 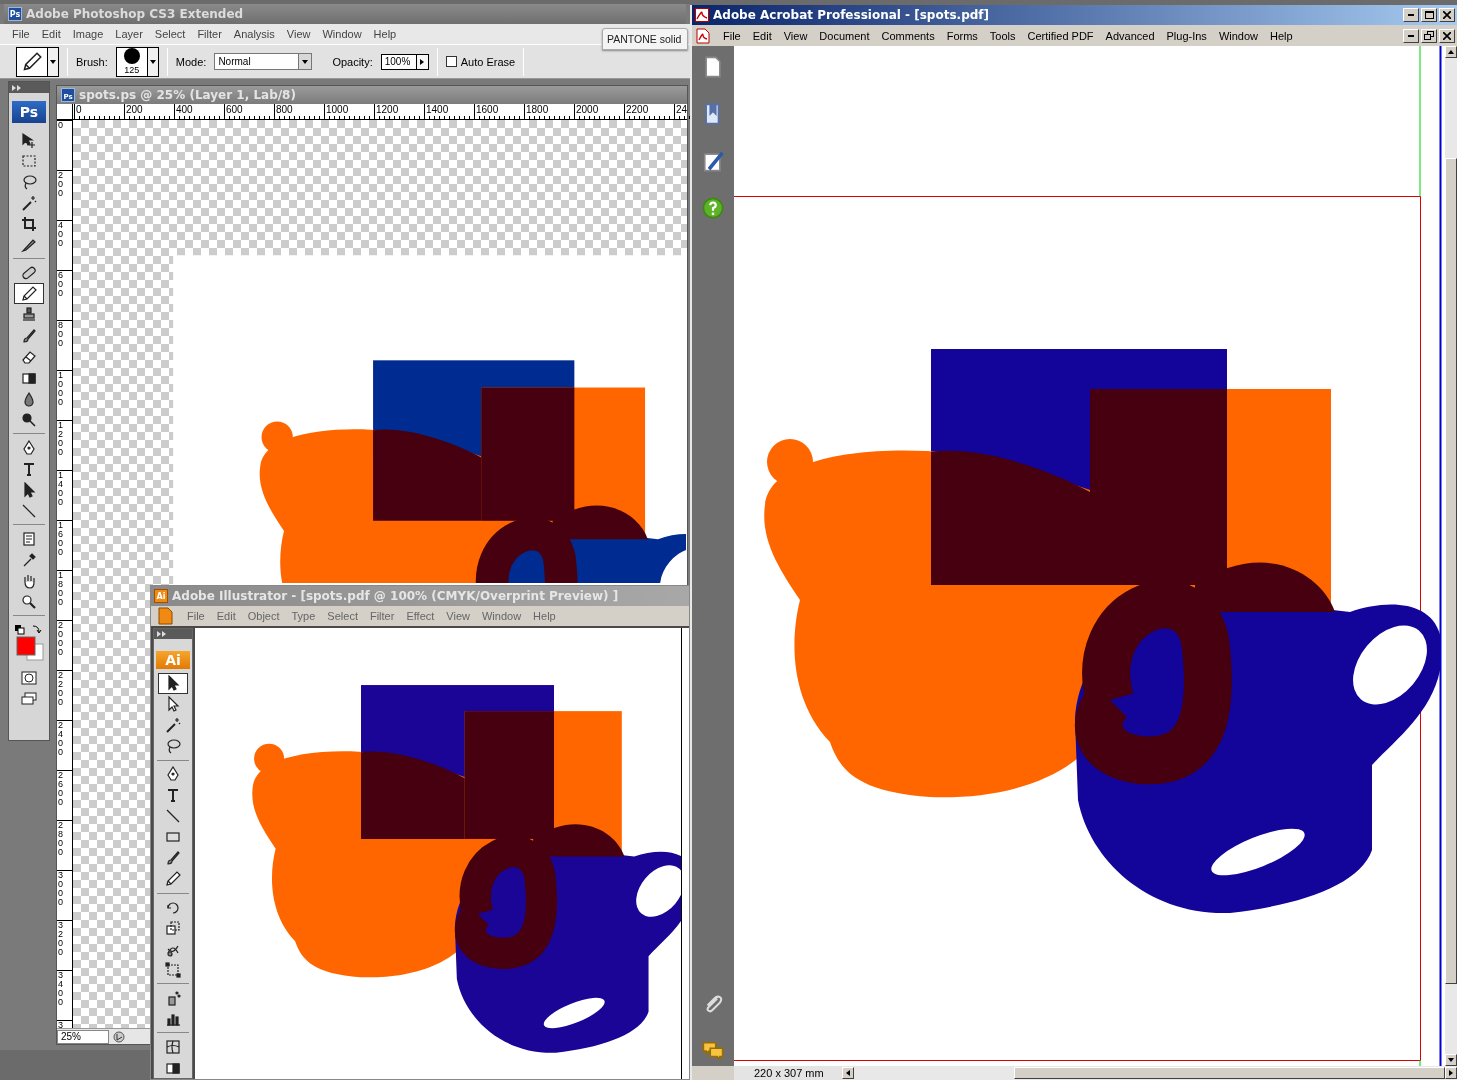 I want to click on ruler-label: 400, so click(x=61, y=234).